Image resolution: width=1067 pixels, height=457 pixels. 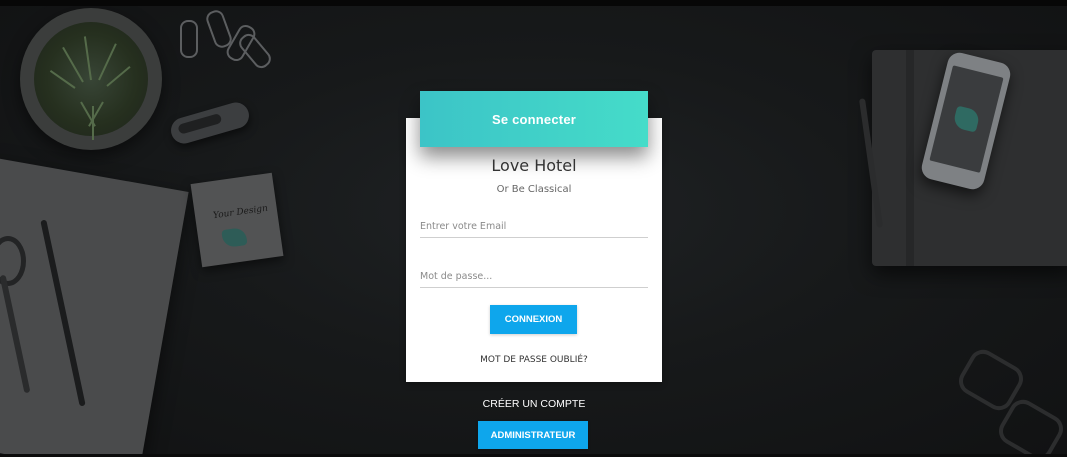 I want to click on password-field, so click(x=534, y=277).